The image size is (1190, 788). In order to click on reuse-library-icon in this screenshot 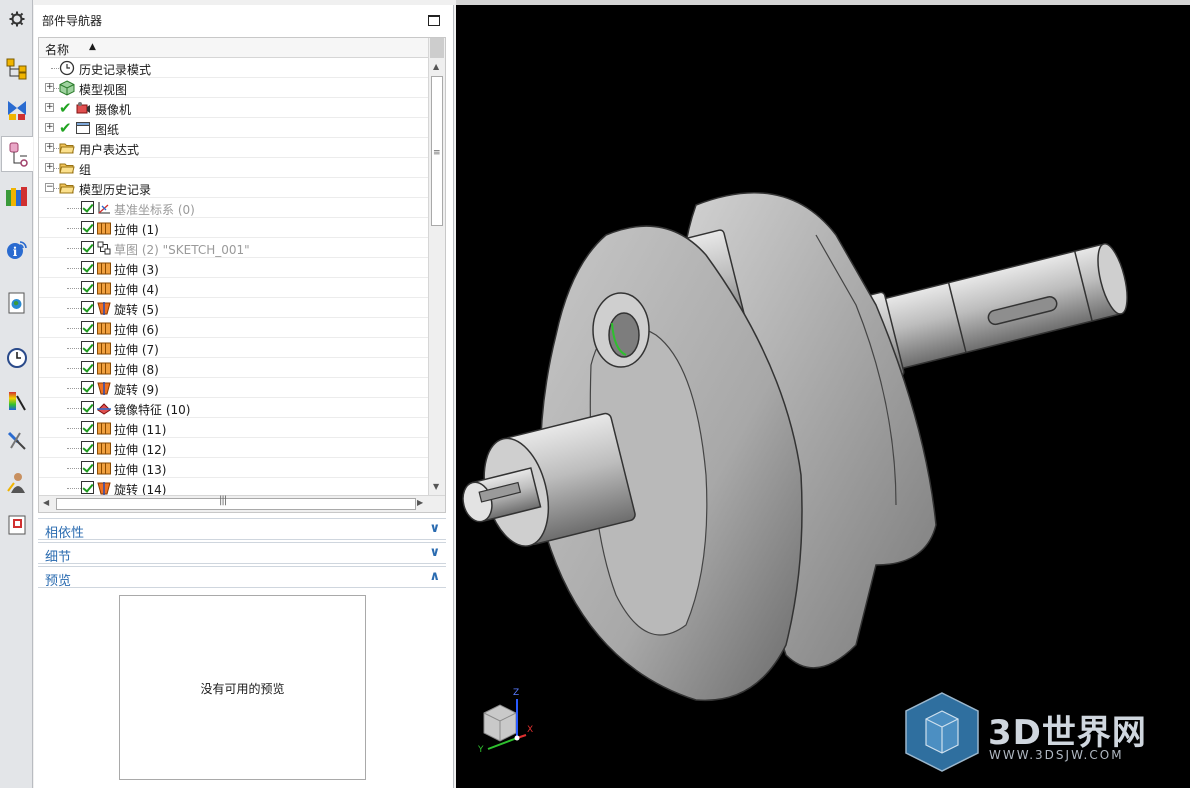, I will do `click(17, 196)`.